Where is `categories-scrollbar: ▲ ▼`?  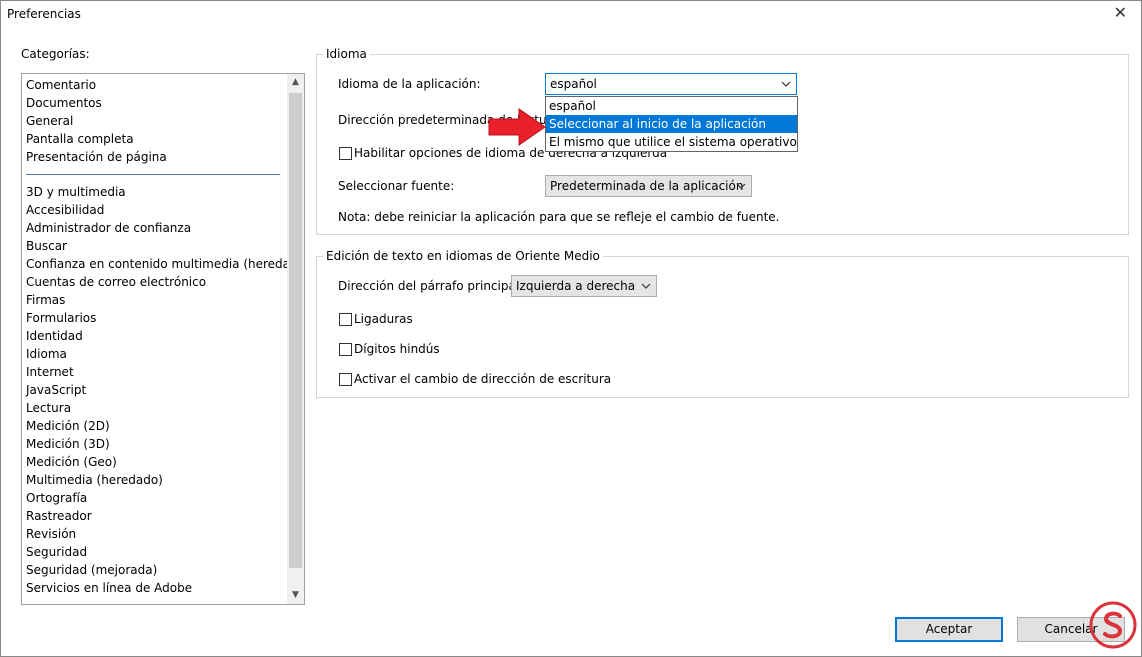
categories-scrollbar: ▲ ▼ is located at coordinates (295, 339).